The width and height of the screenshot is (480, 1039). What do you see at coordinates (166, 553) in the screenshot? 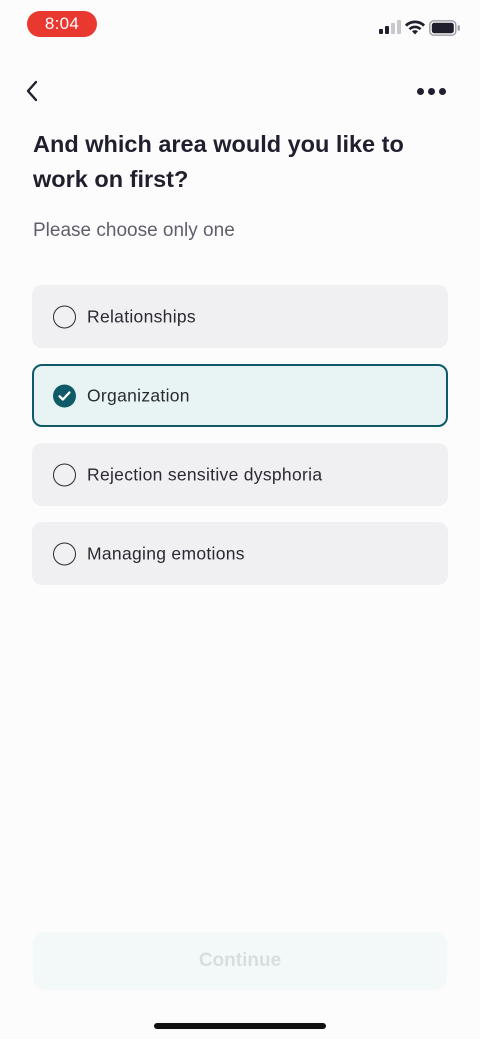
I see `option-label: Managing emotions` at bounding box center [166, 553].